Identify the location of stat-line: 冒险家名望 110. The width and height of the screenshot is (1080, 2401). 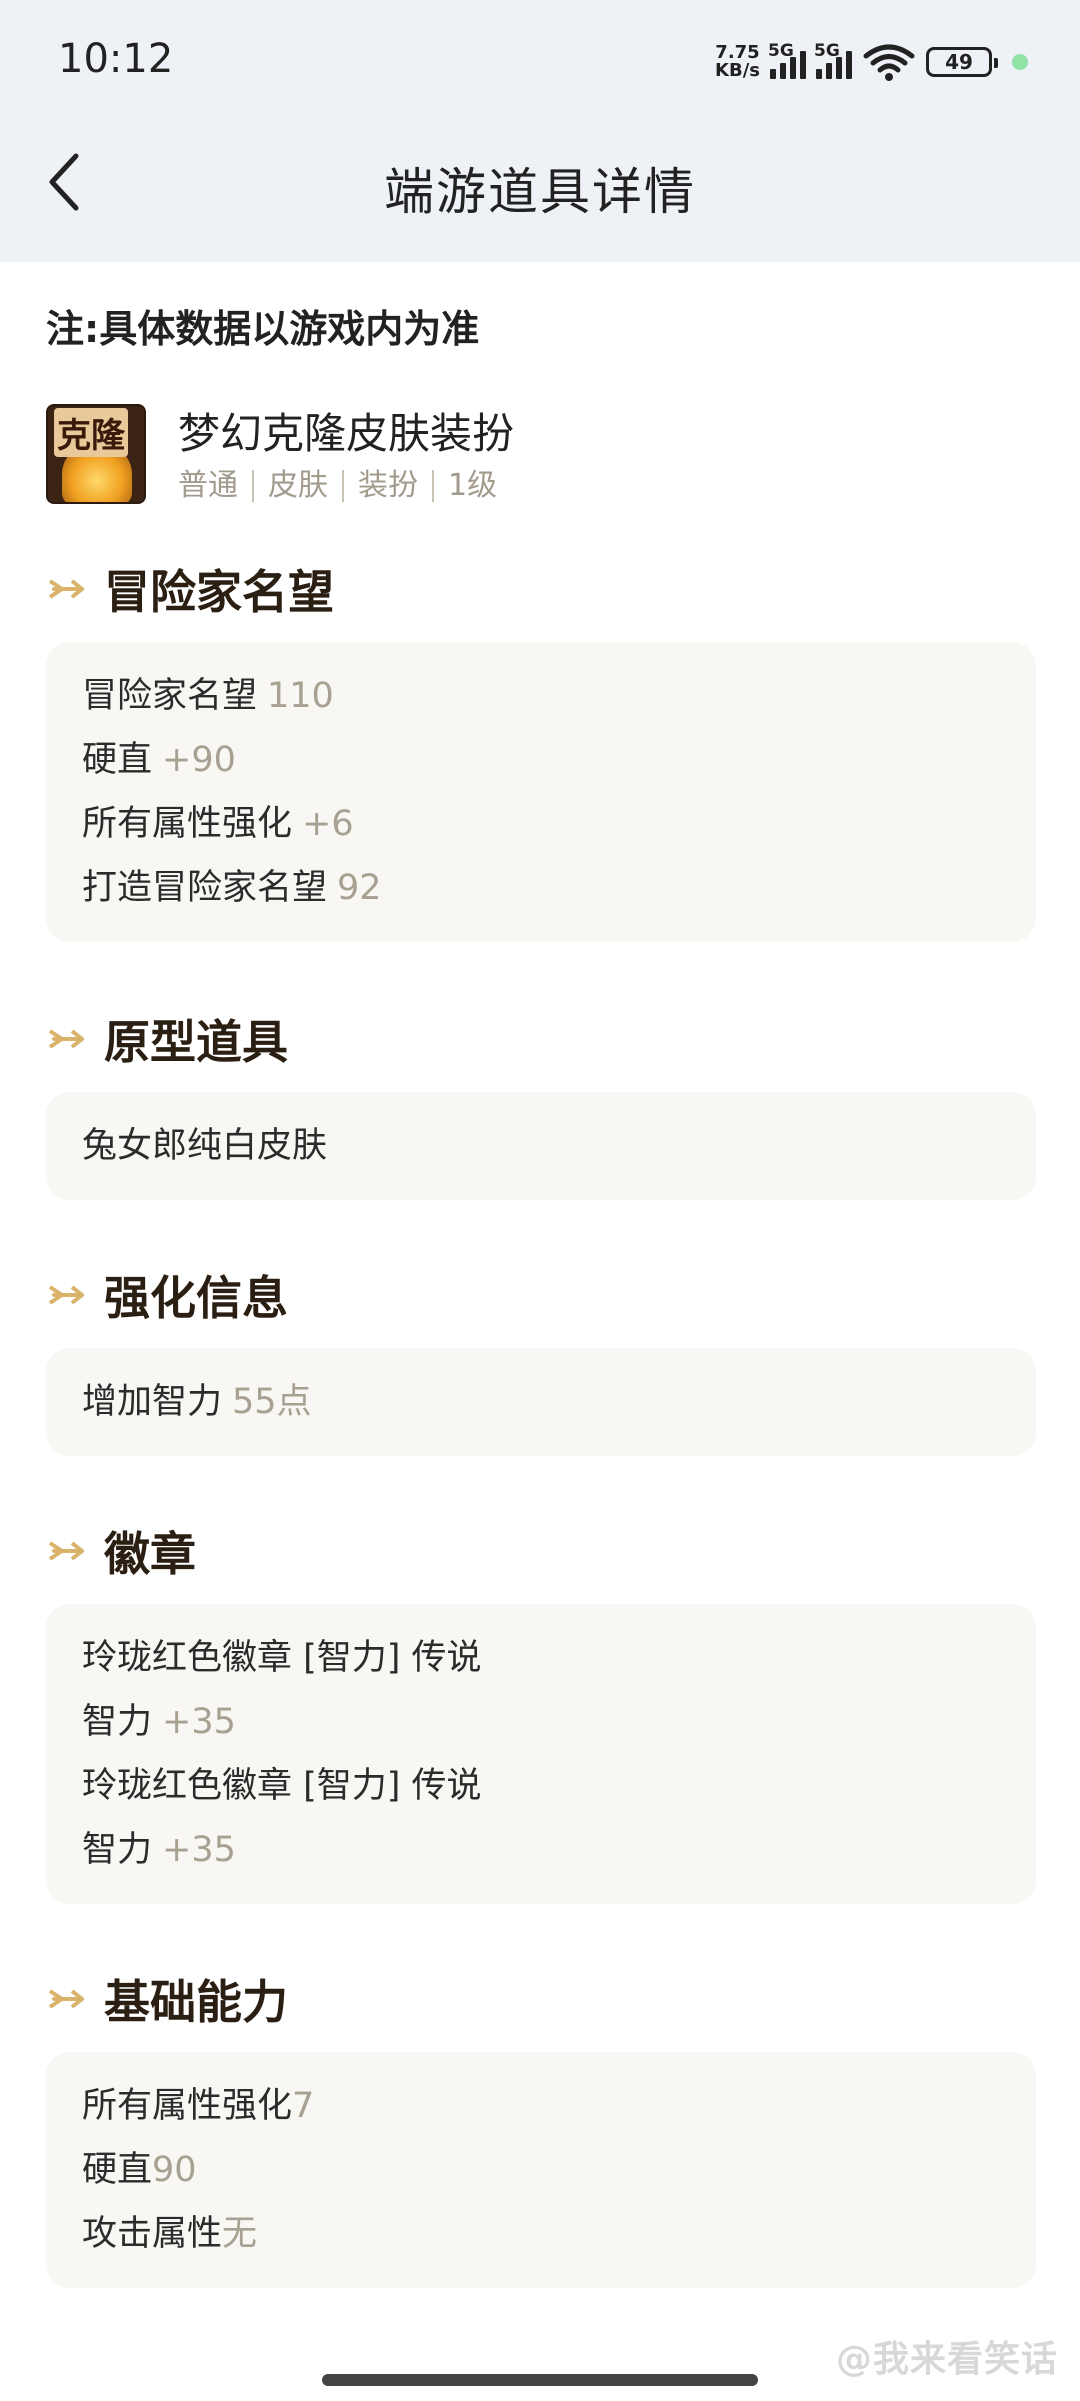
(541, 696).